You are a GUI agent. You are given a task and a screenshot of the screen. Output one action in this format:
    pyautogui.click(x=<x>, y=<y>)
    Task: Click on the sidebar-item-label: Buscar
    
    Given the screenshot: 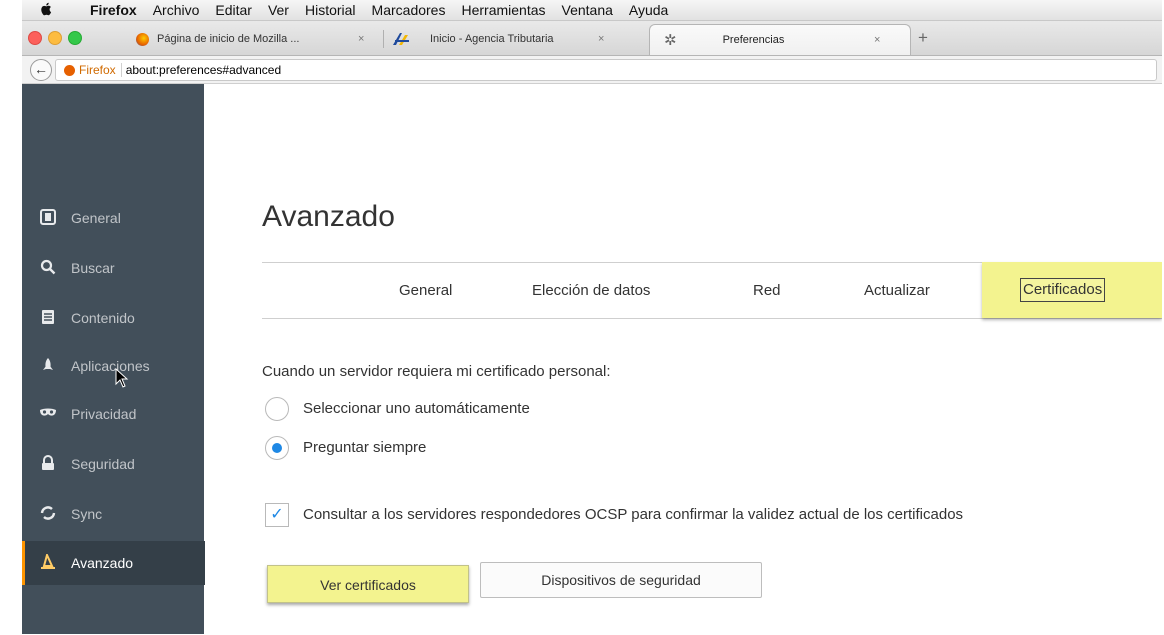 What is the action you would take?
    pyautogui.click(x=93, y=268)
    